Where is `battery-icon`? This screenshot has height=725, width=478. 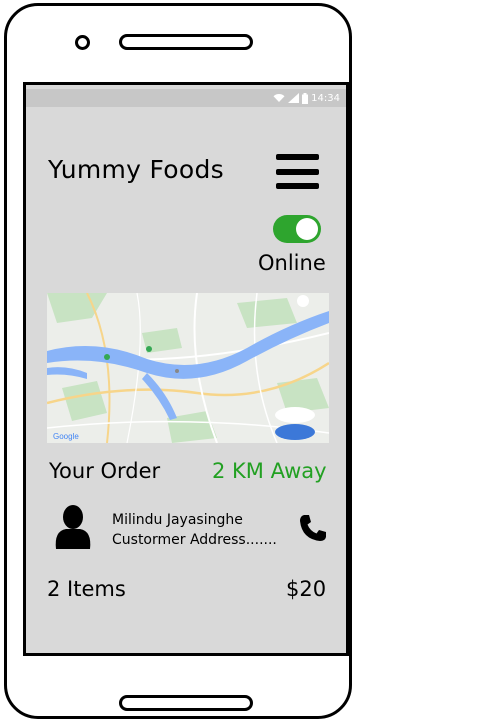 battery-icon is located at coordinates (305, 98).